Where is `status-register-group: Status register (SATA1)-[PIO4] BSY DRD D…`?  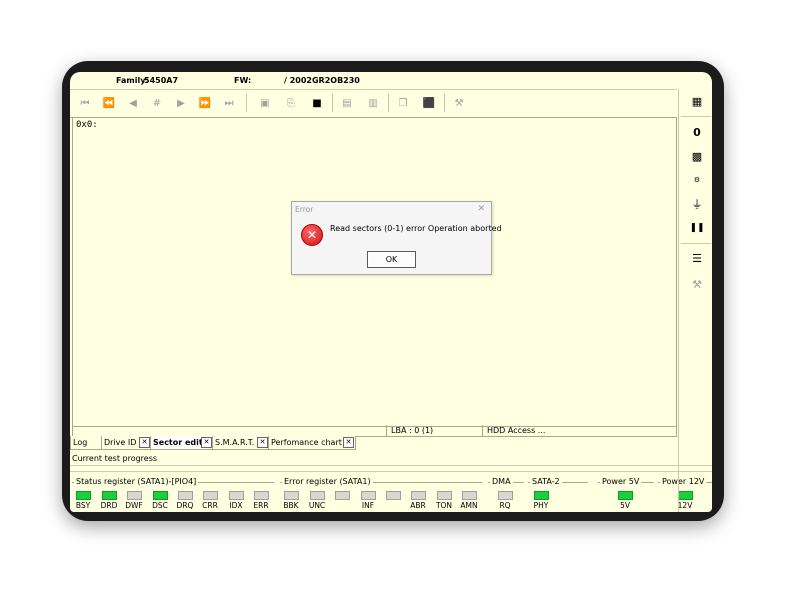
status-register-group: Status register (SATA1)-[PIO4] BSY DRD D… is located at coordinates (173, 494).